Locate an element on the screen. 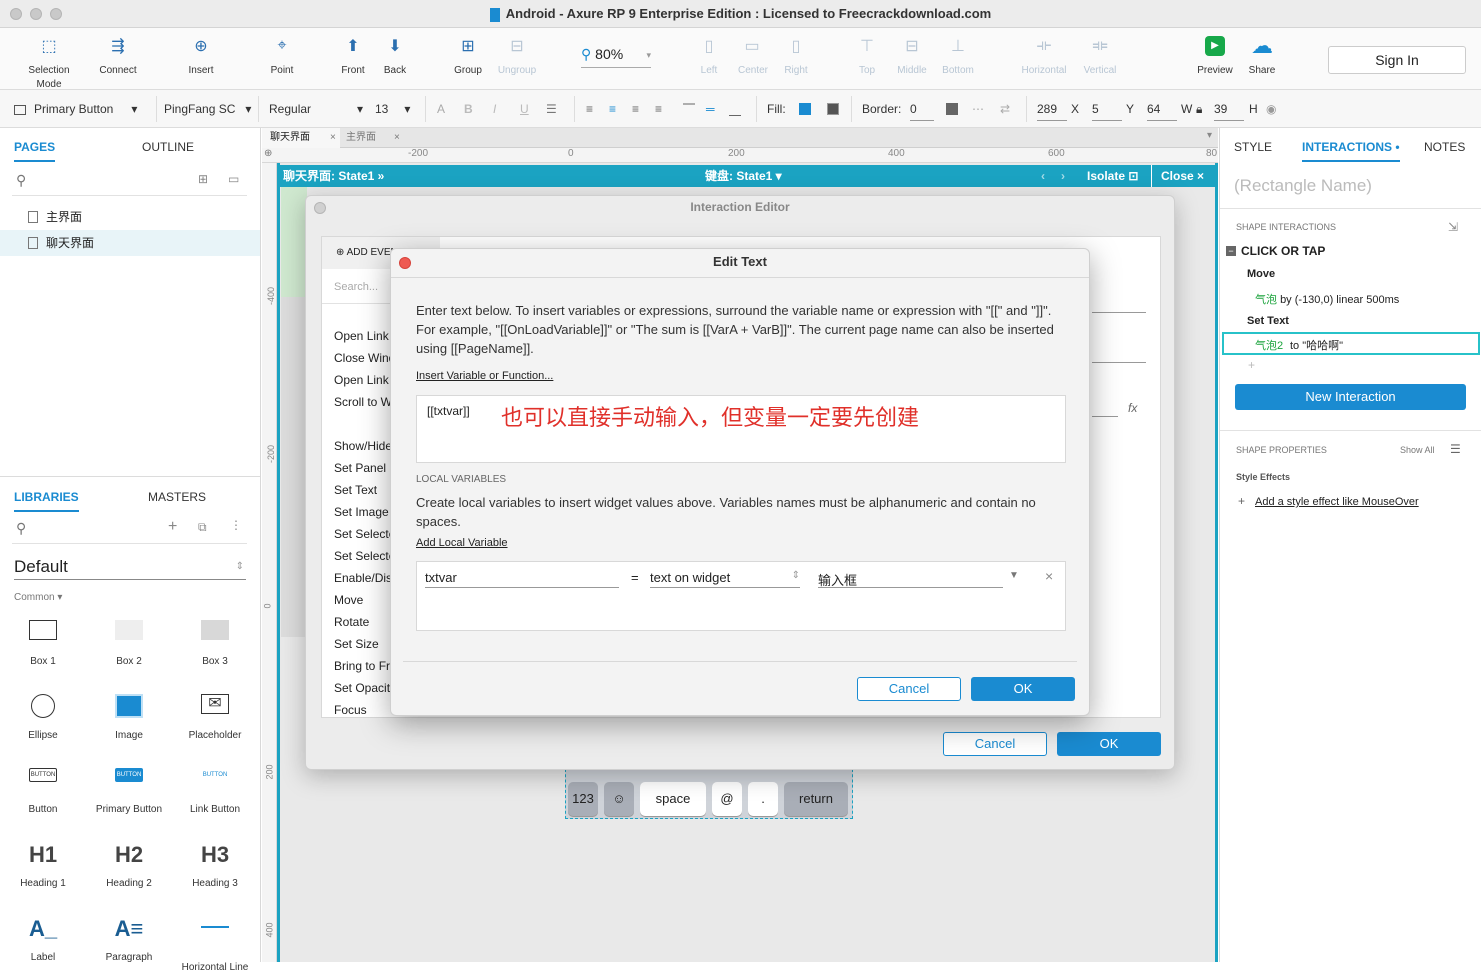  close-icon: × is located at coordinates (333, 137).